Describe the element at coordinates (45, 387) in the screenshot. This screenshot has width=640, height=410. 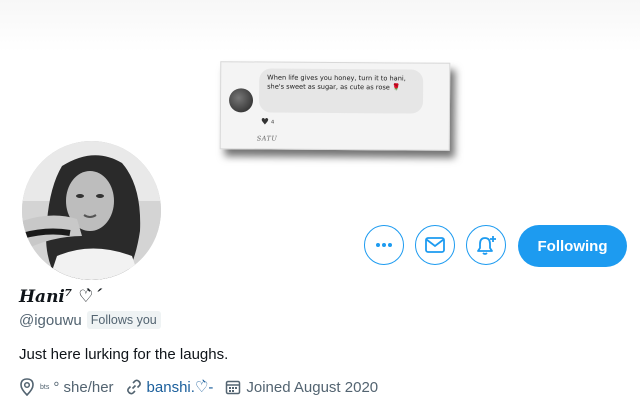
I see `location-prefix: bts` at that location.